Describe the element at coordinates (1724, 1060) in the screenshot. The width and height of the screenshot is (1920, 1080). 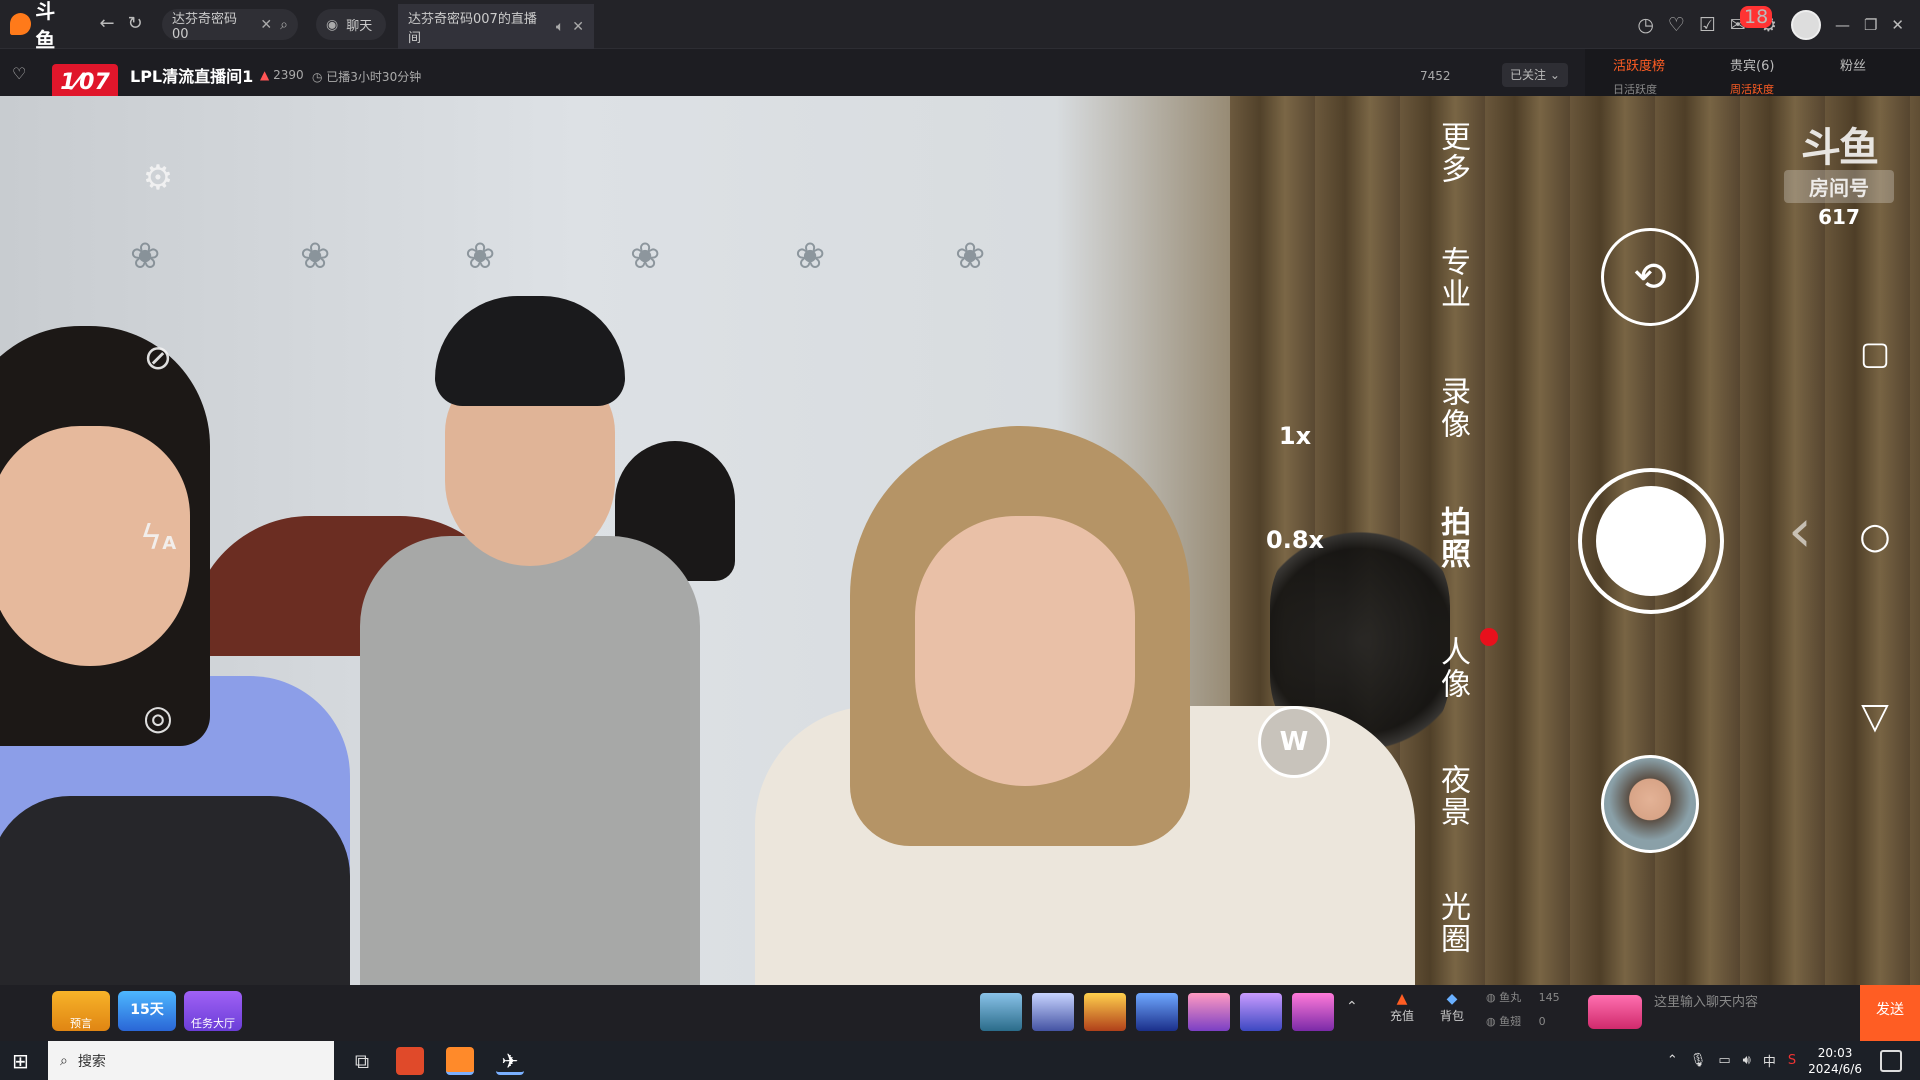
I see `network-icon: ▭` at that location.